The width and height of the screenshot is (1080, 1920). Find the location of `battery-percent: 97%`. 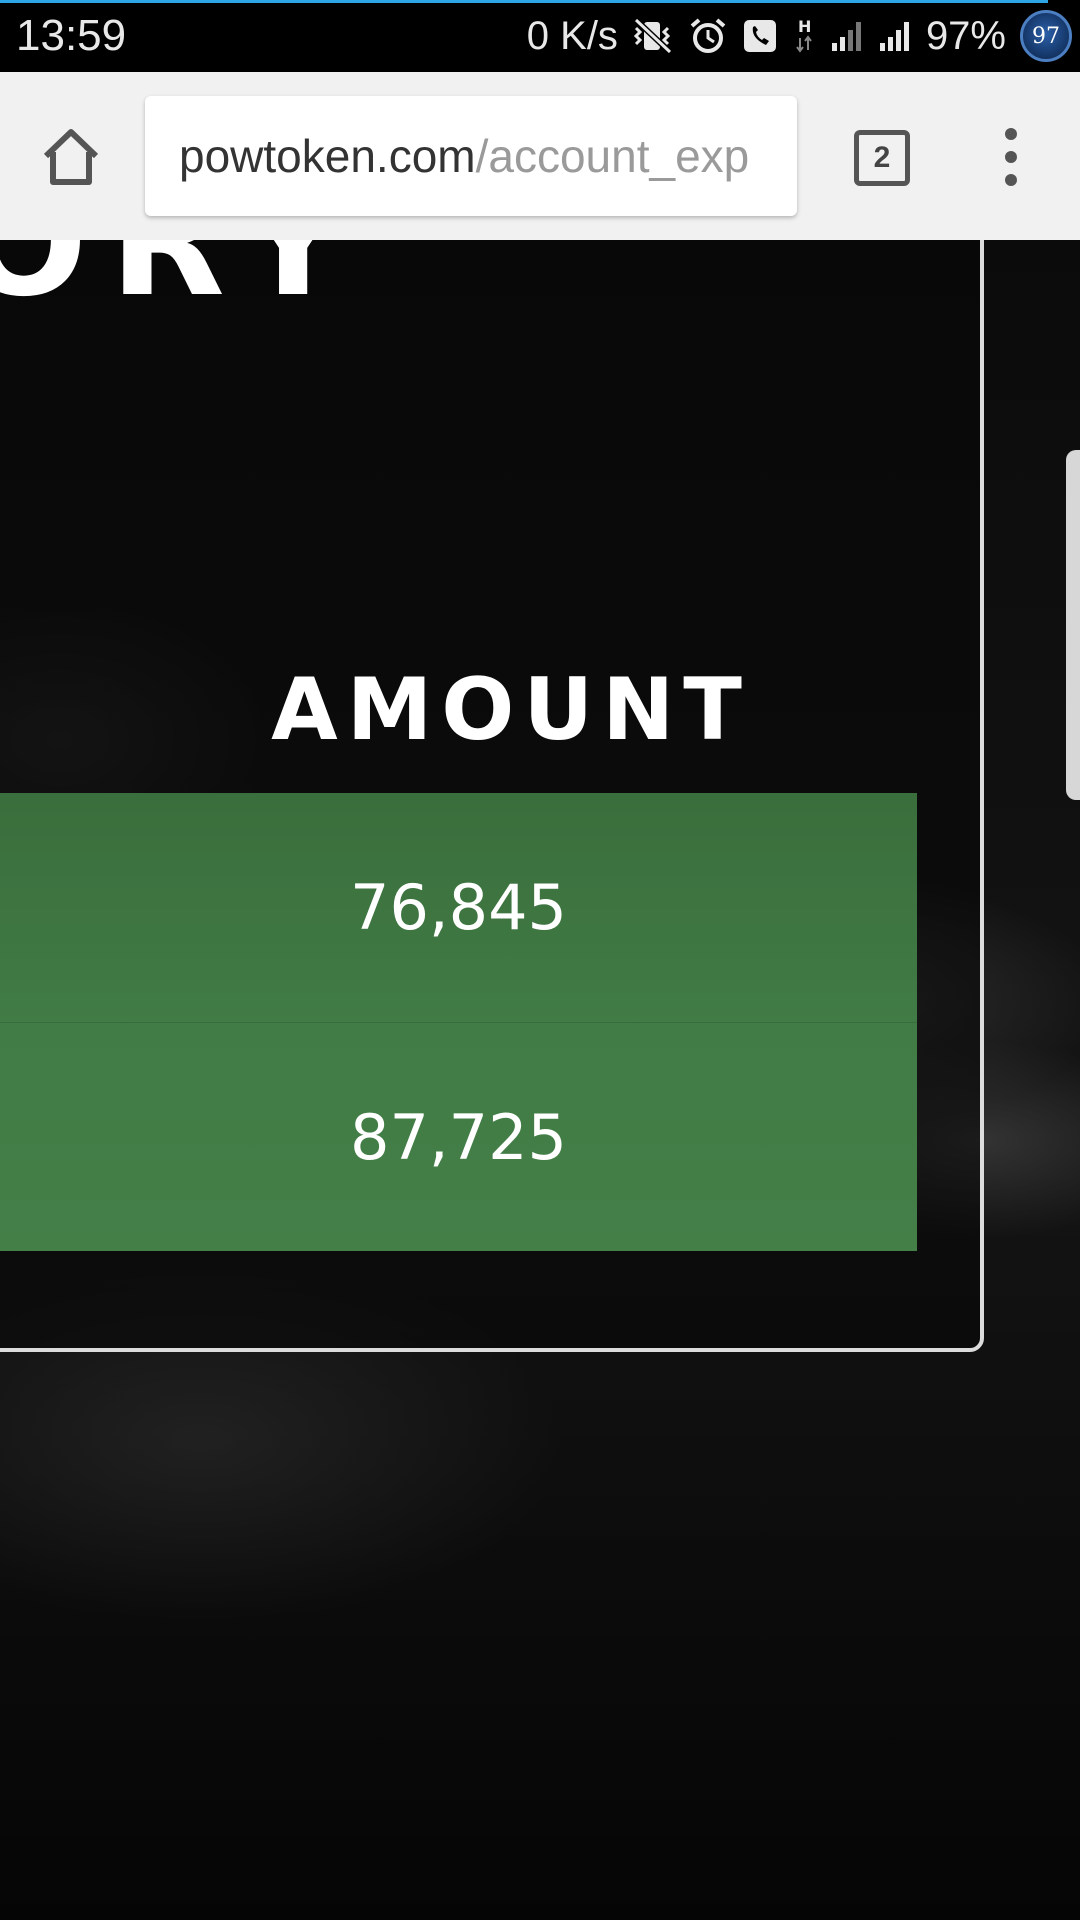

battery-percent: 97% is located at coordinates (965, 35).